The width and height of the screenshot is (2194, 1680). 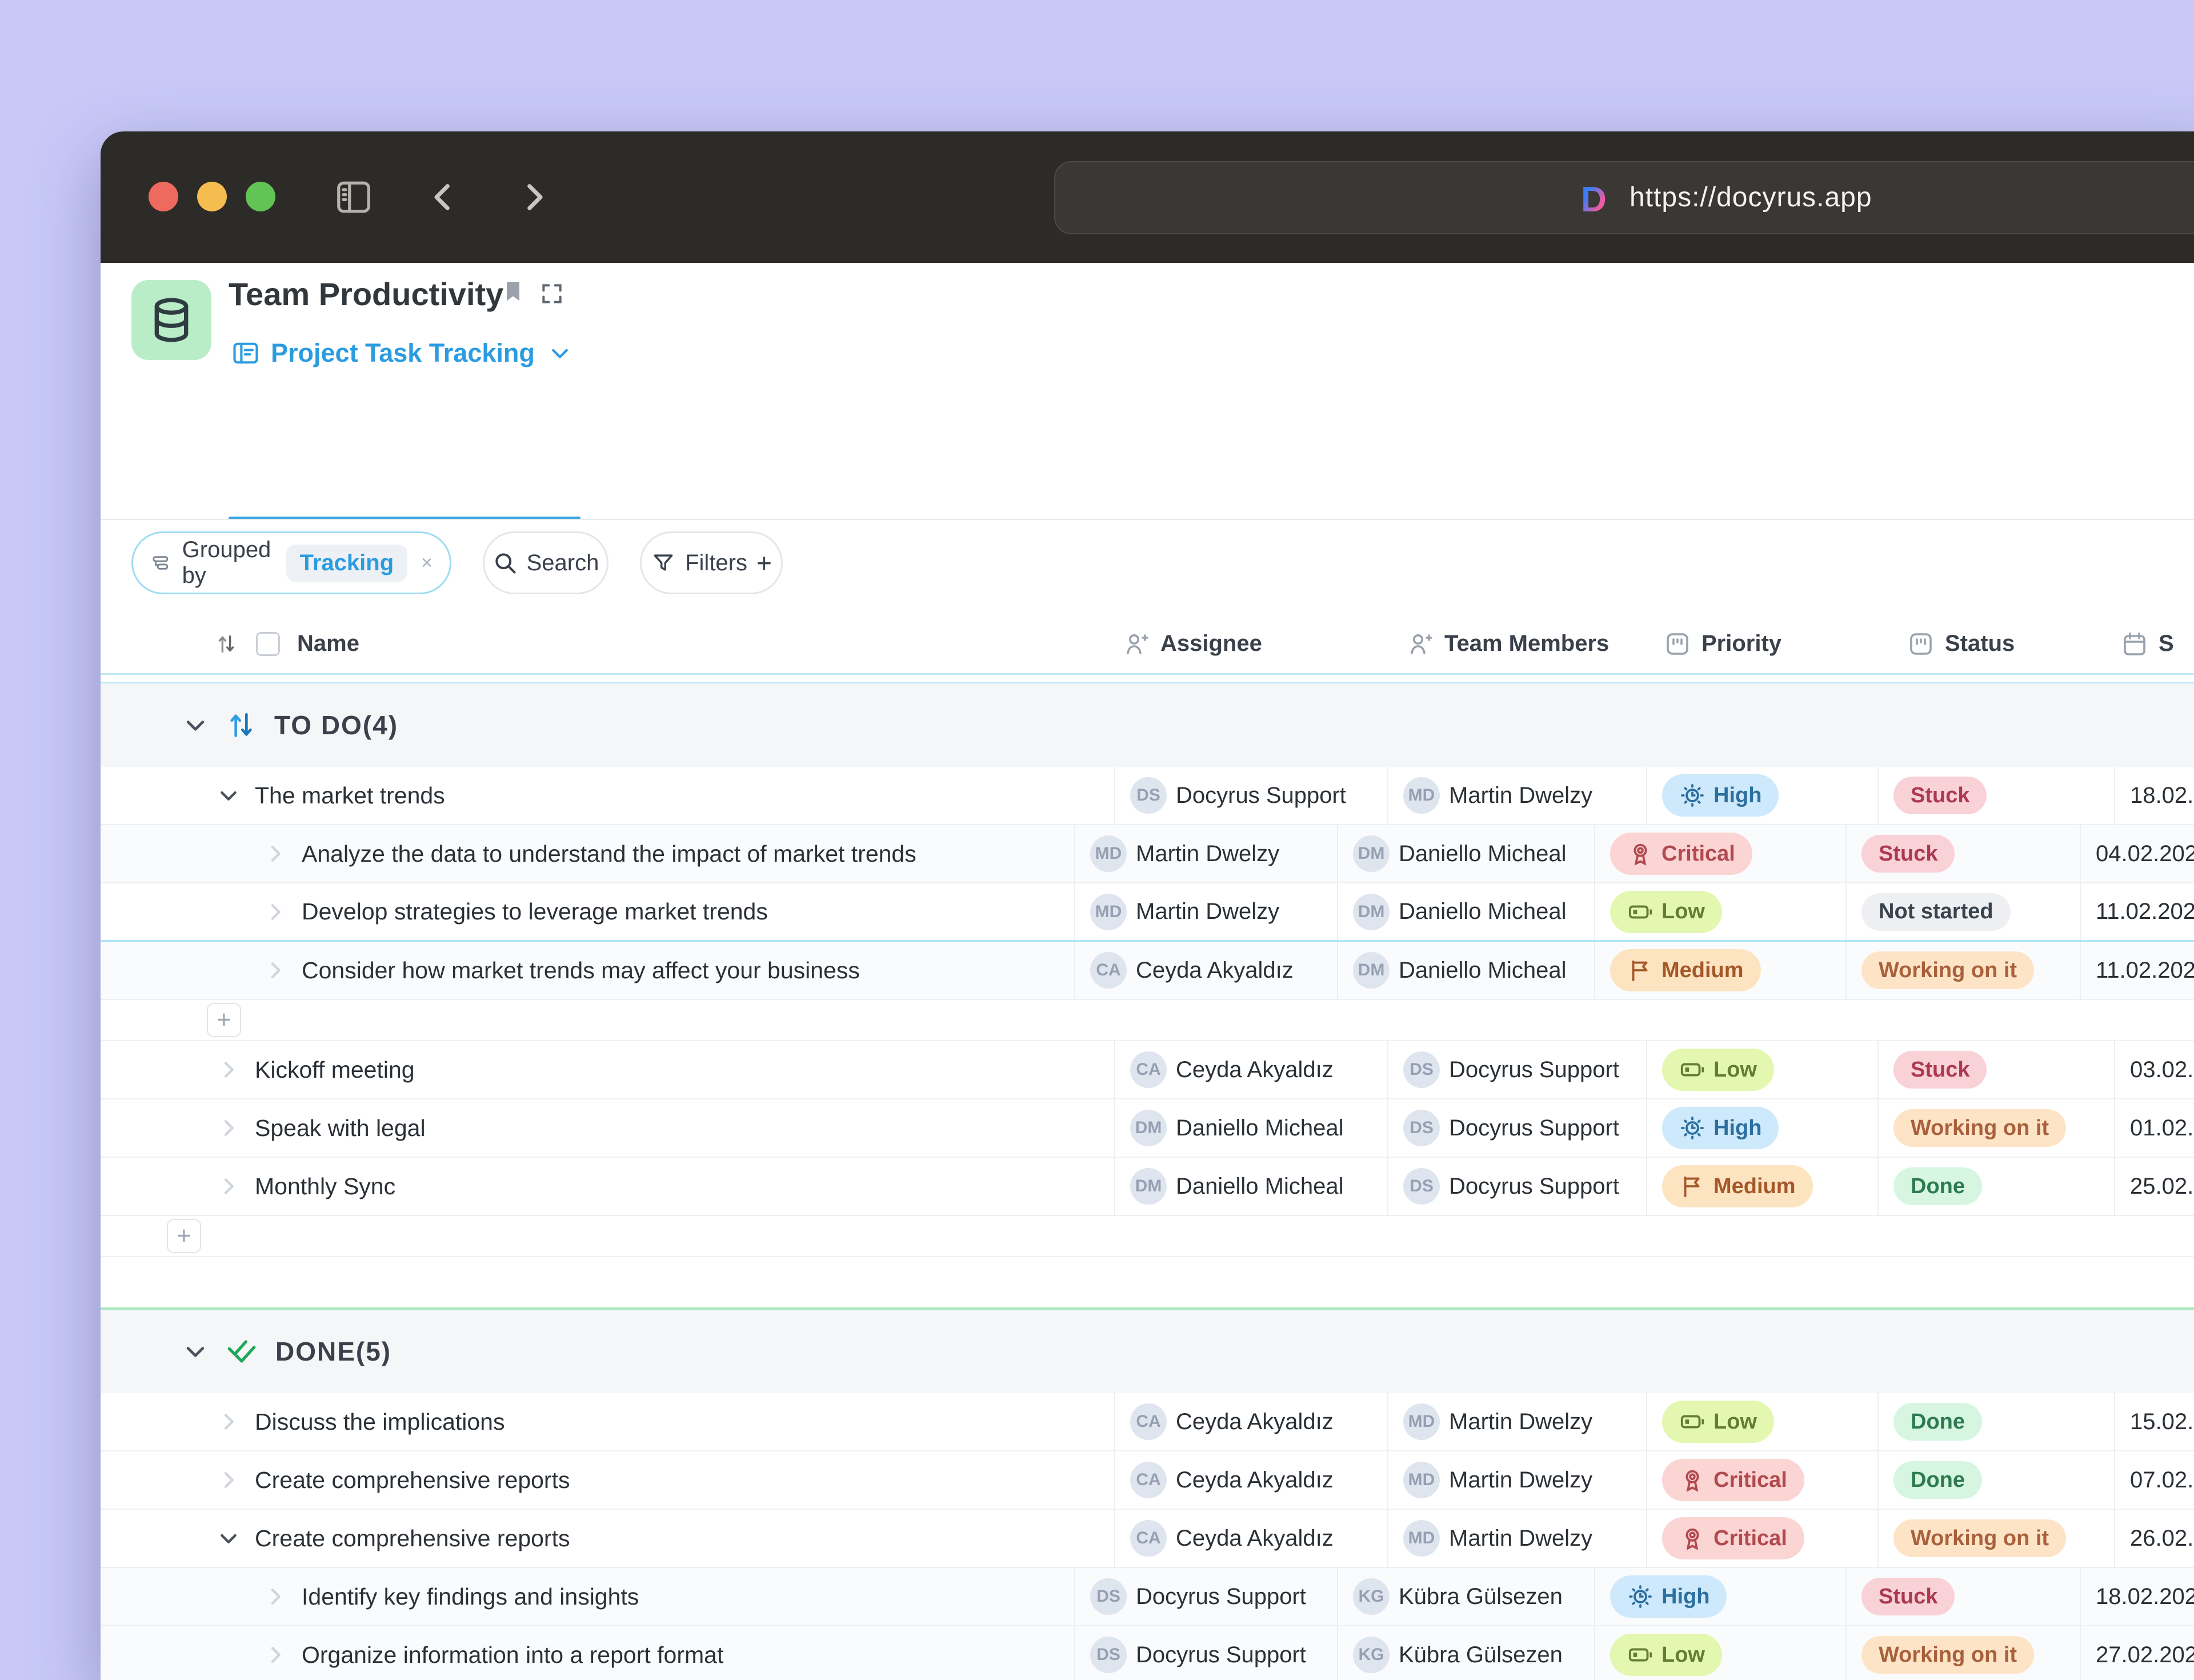 I want to click on date-cell: 01.02.2024, so click(x=2154, y=1128).